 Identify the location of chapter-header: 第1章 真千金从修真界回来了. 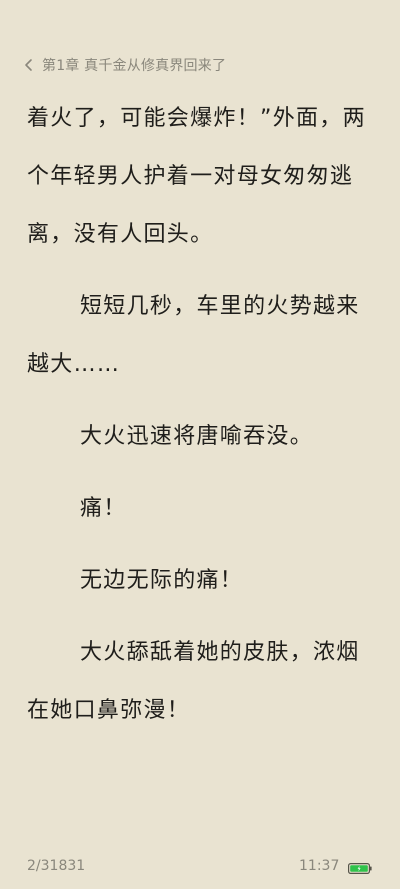
(125, 65).